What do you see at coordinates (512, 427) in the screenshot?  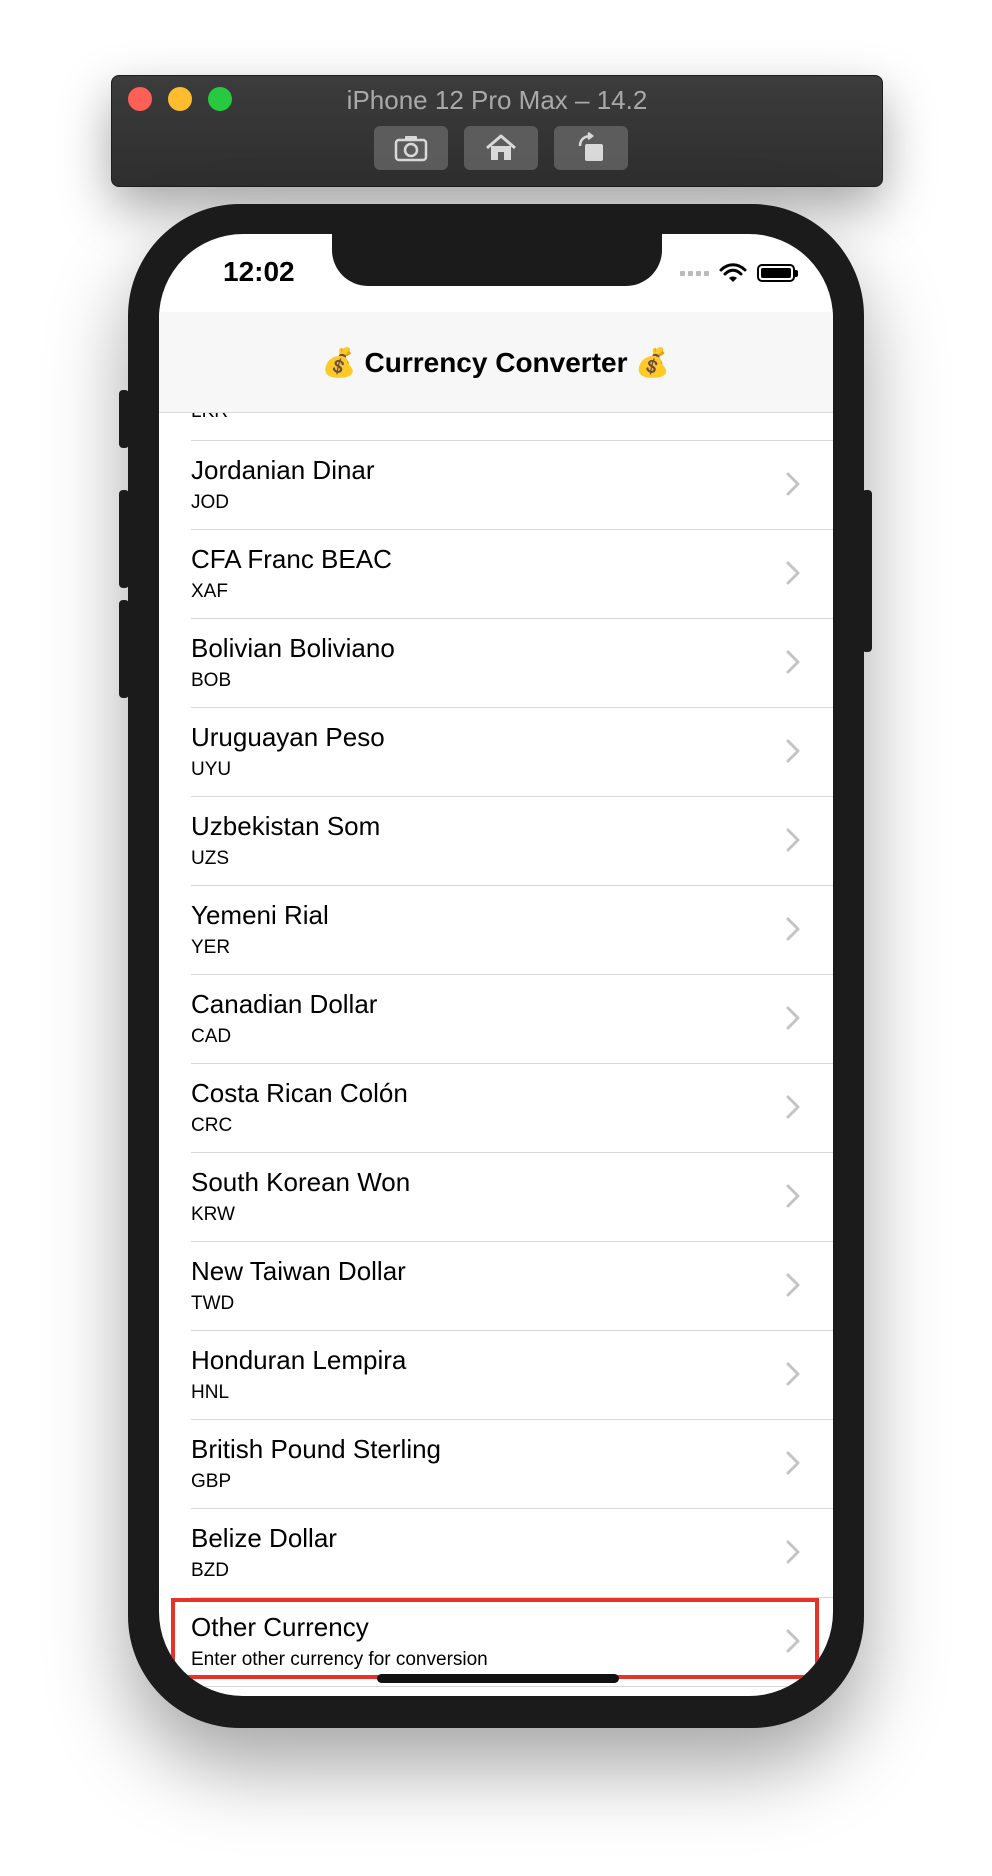 I see `list-item: LKR` at bounding box center [512, 427].